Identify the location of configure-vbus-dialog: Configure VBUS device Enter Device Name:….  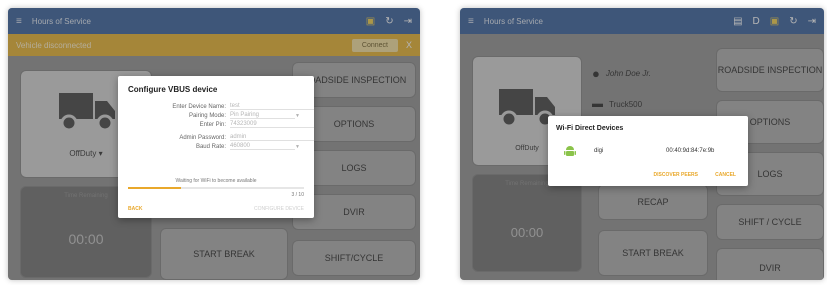
(216, 147).